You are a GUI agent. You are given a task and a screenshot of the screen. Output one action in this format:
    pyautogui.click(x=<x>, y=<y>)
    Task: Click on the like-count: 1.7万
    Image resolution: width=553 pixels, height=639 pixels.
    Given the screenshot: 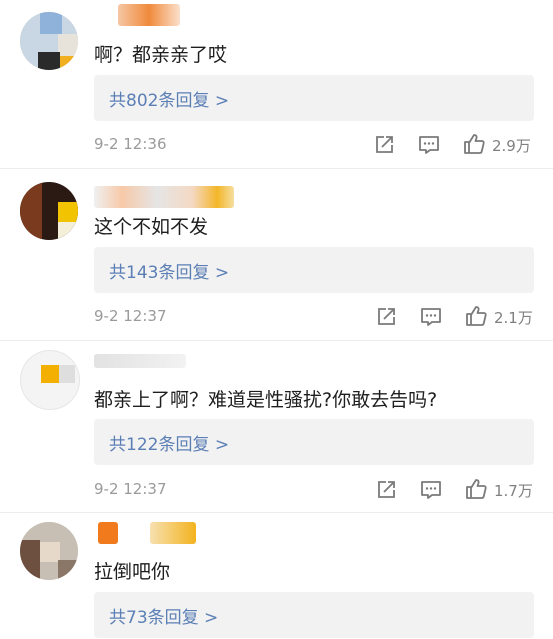 What is the action you would take?
    pyautogui.click(x=513, y=491)
    